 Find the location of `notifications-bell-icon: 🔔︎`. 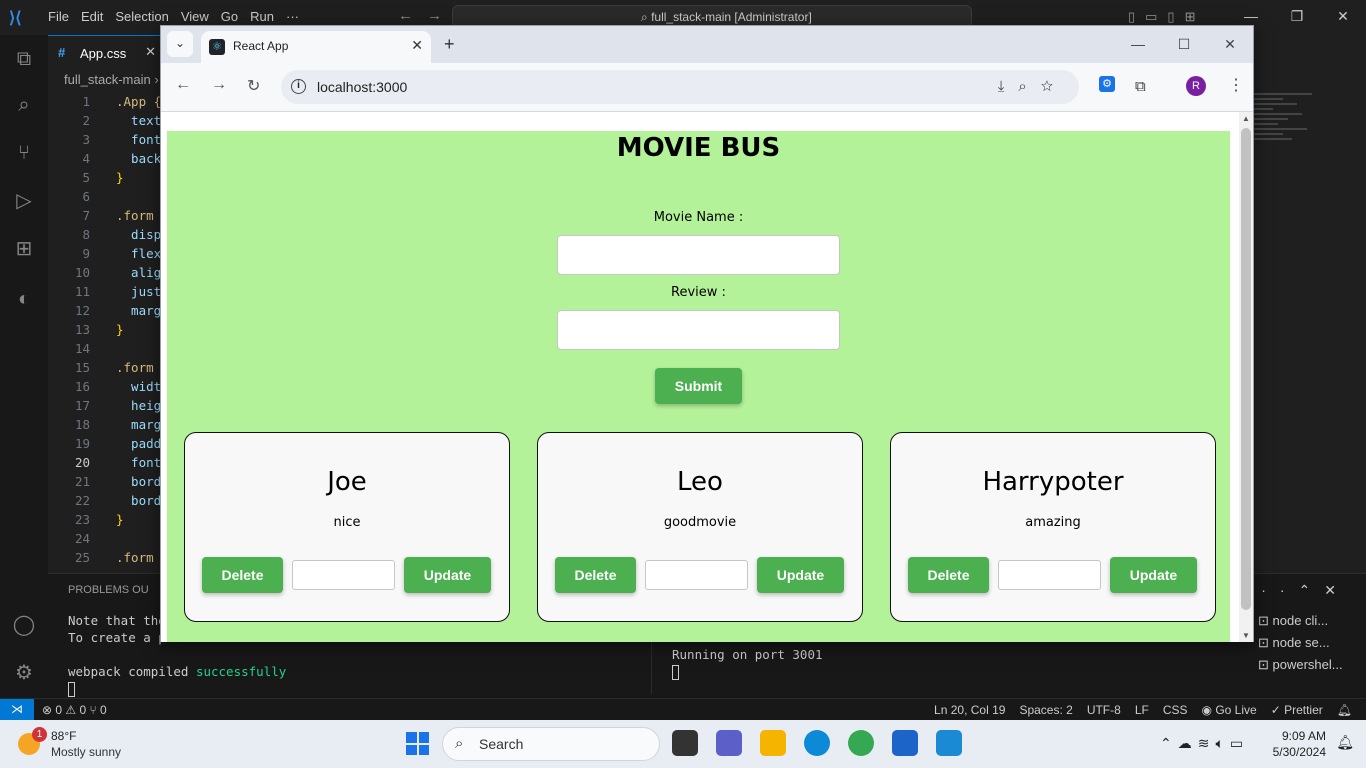

notifications-bell-icon: 🔔︎ is located at coordinates (1344, 710).